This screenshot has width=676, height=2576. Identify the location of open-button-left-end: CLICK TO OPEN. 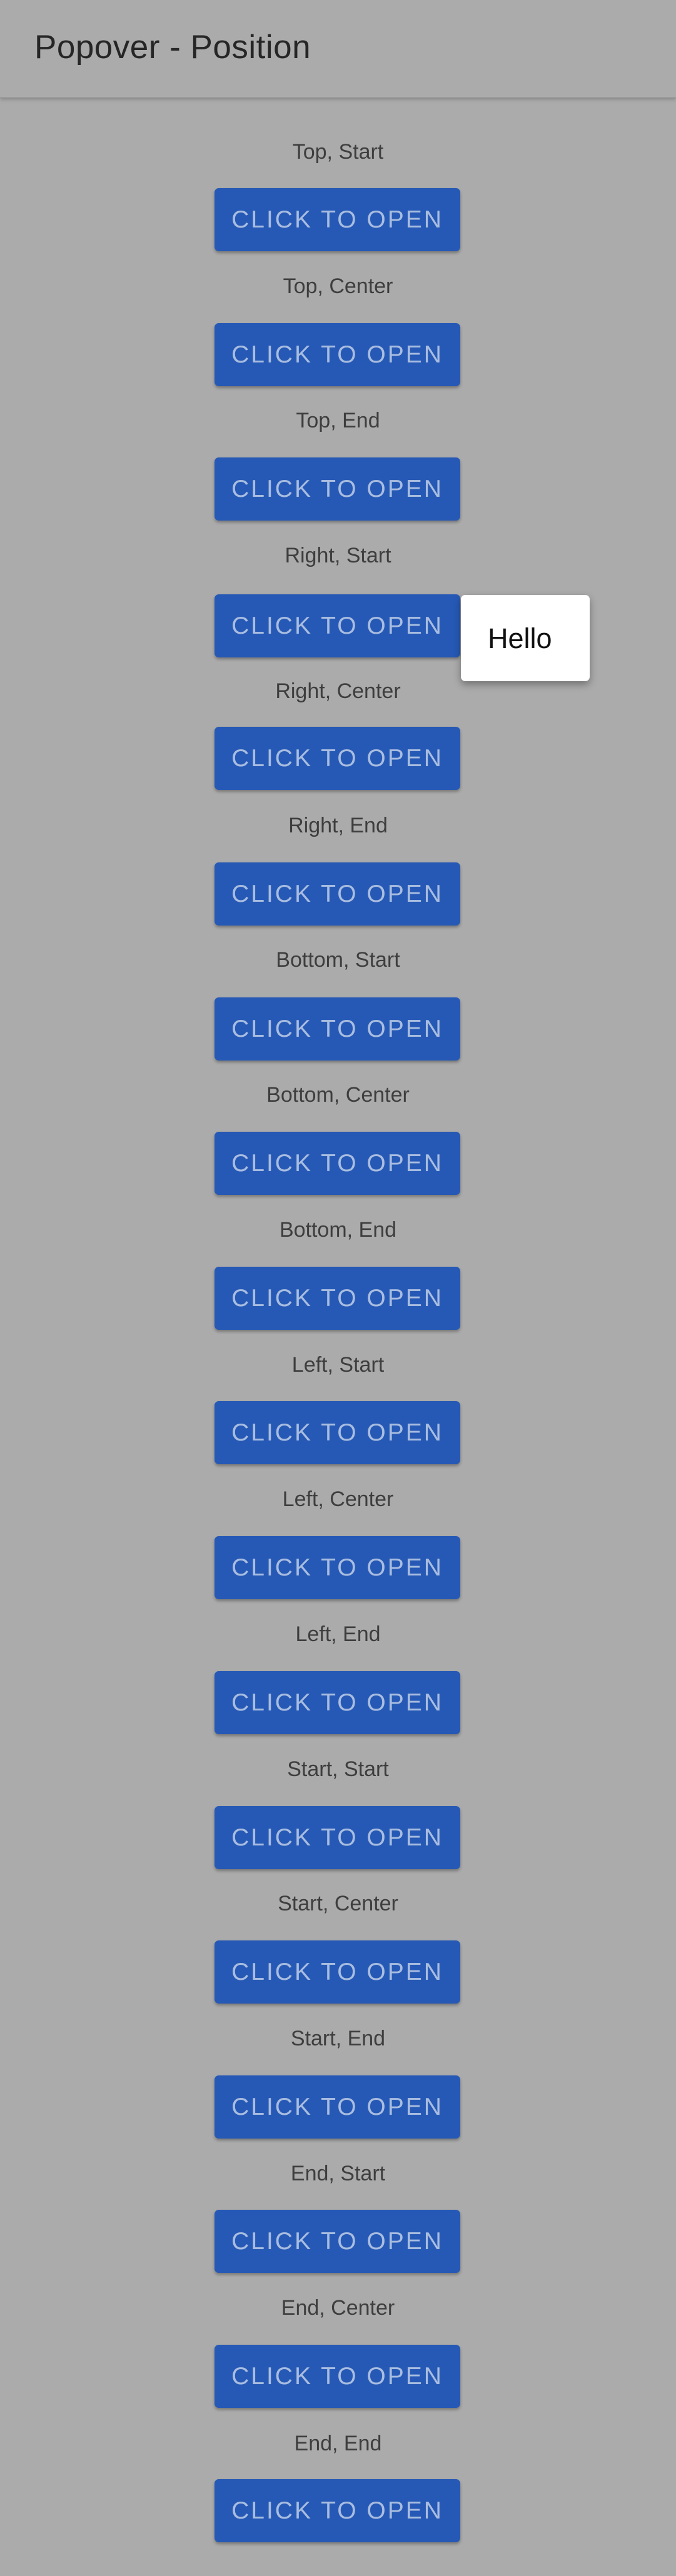
(337, 1702).